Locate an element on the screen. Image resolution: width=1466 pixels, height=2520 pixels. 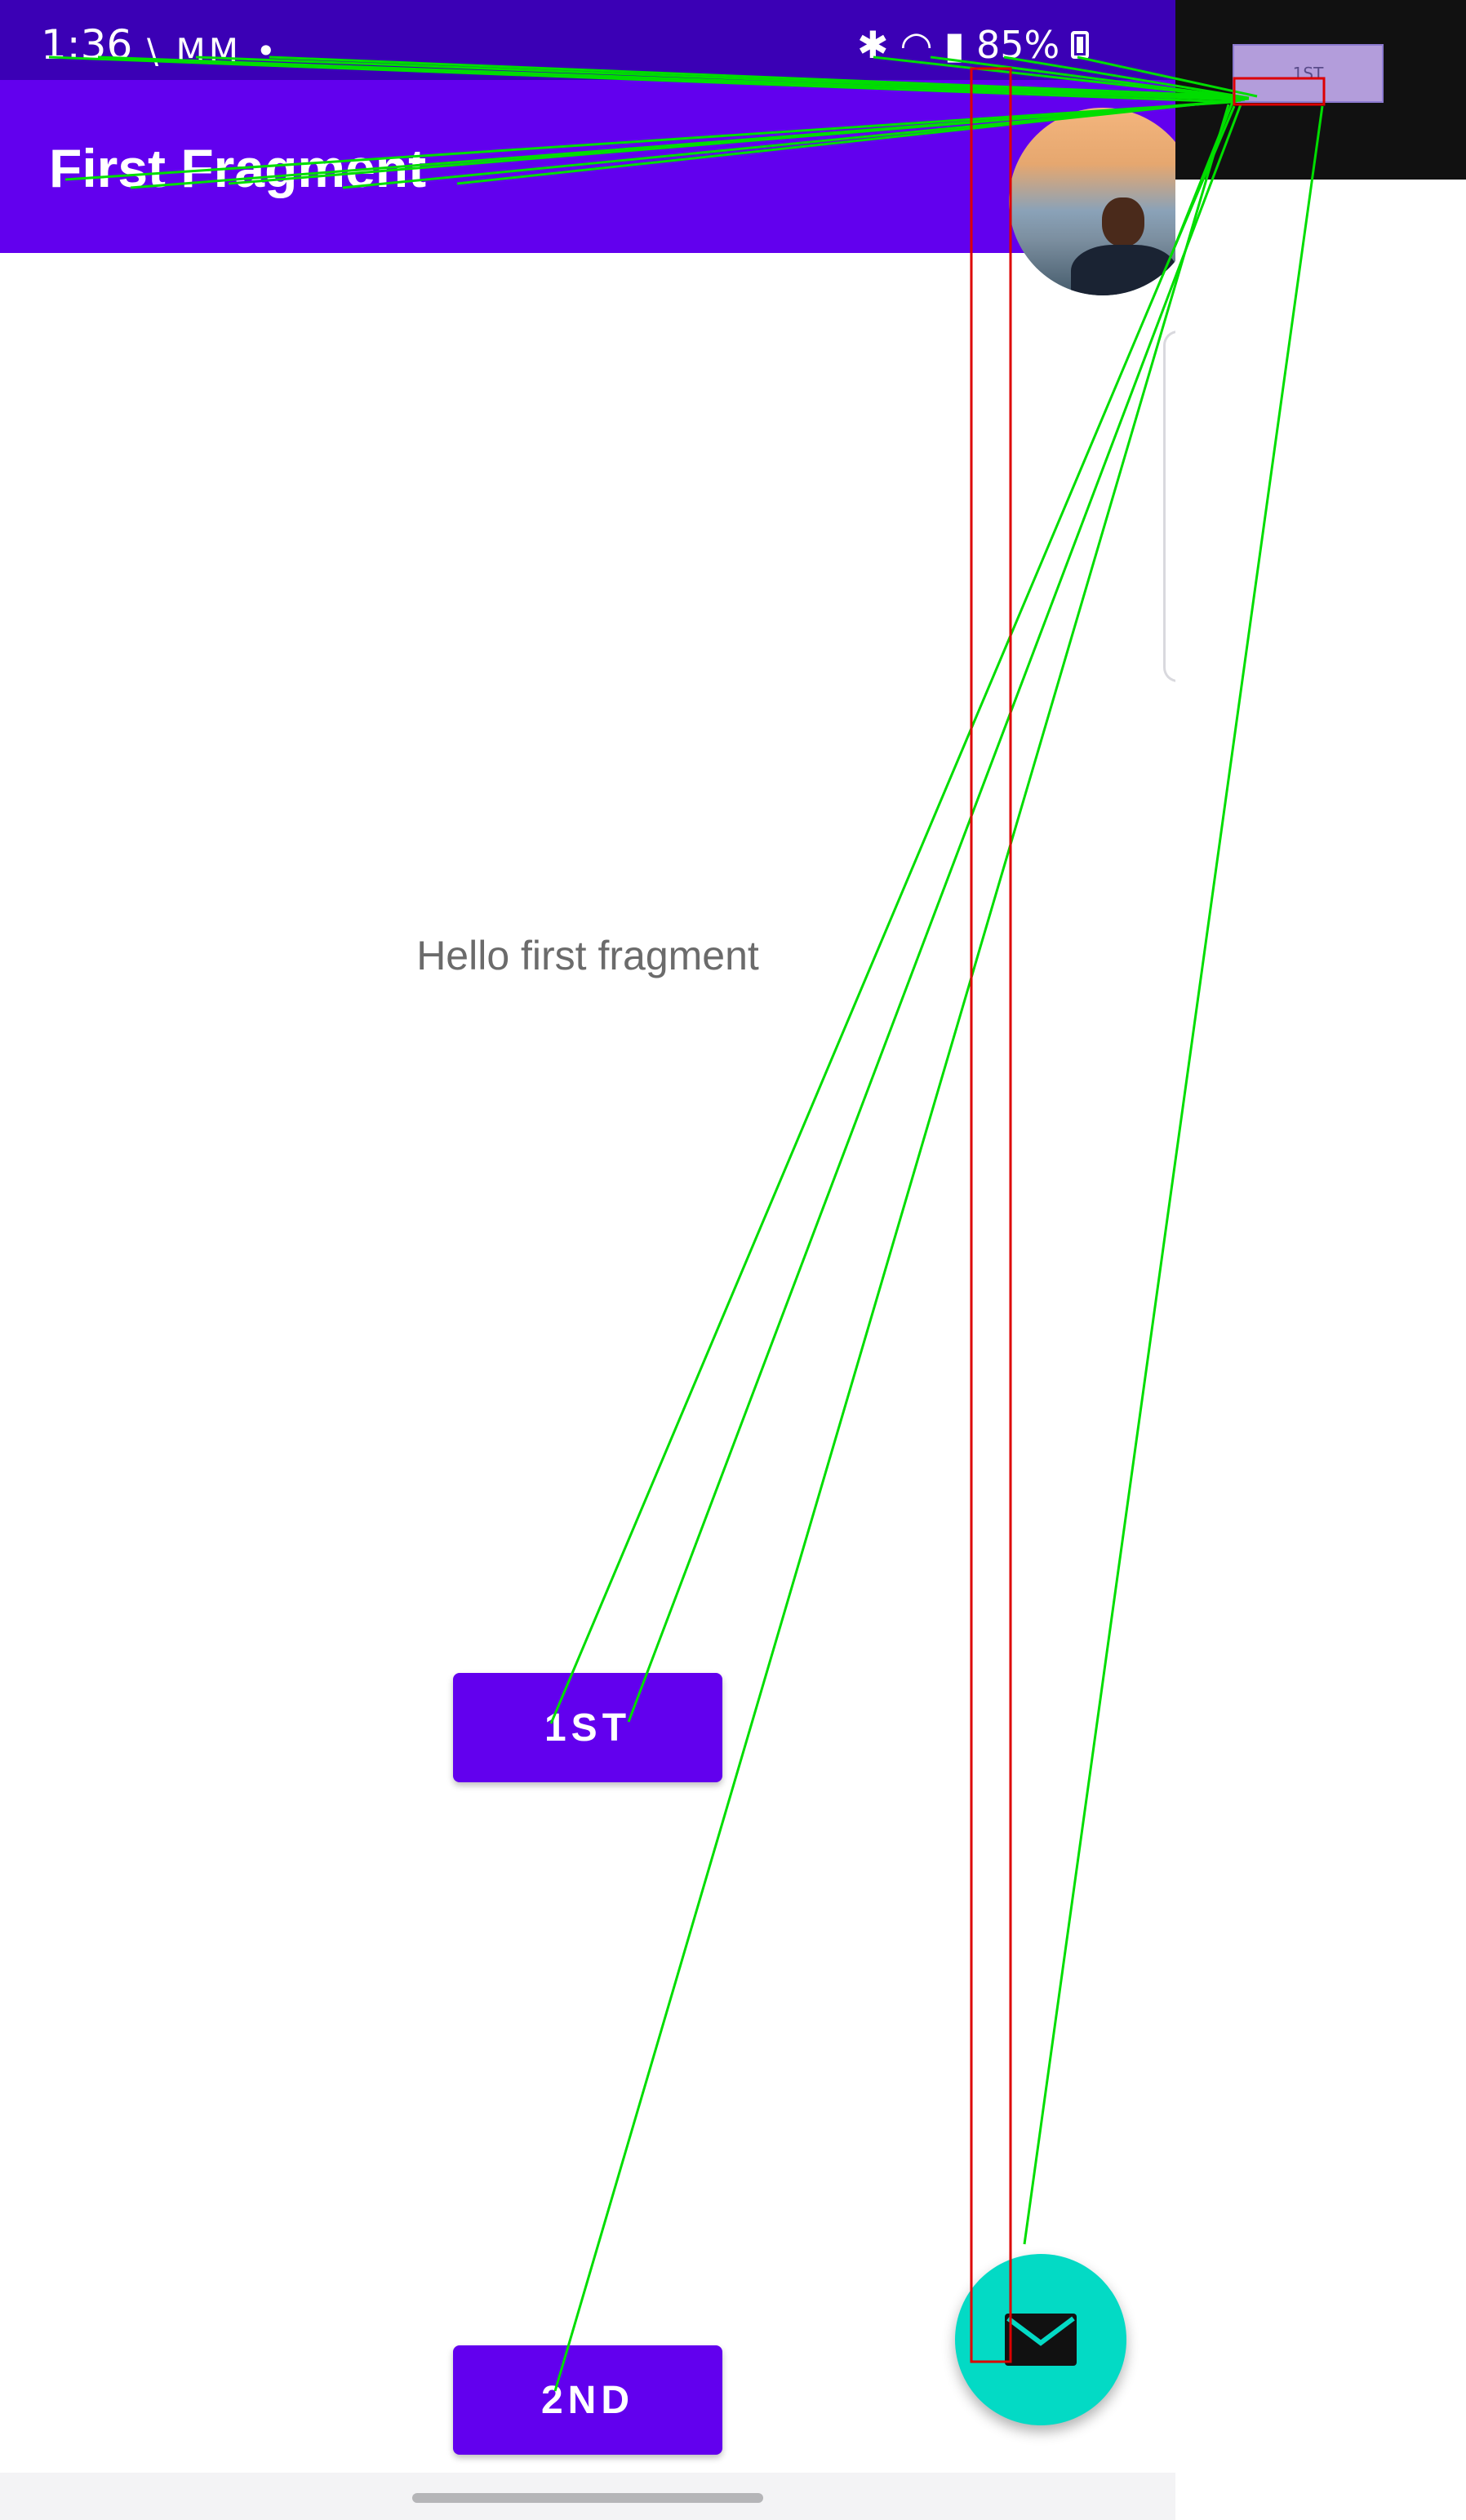
app-bar: First Fragment is located at coordinates (588, 166).